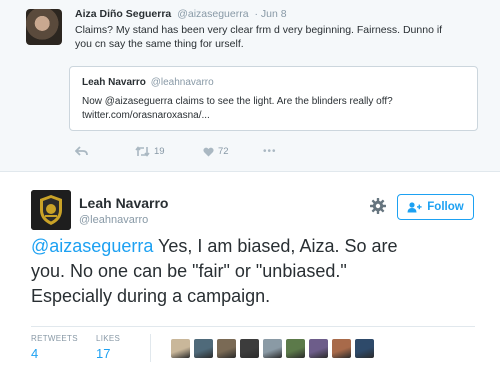 The width and height of the screenshot is (500, 376). What do you see at coordinates (123, 14) in the screenshot?
I see `author-name: Aiza Diño Seguerra` at bounding box center [123, 14].